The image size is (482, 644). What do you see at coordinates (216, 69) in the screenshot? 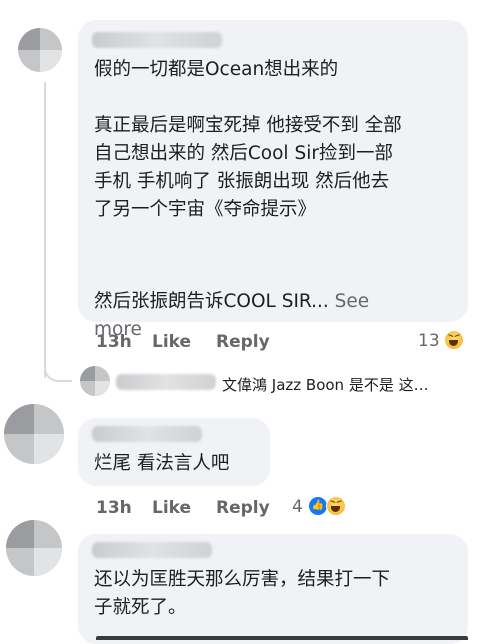
I see `comment-text: 假的一切都是Ocean想出来的` at bounding box center [216, 69].